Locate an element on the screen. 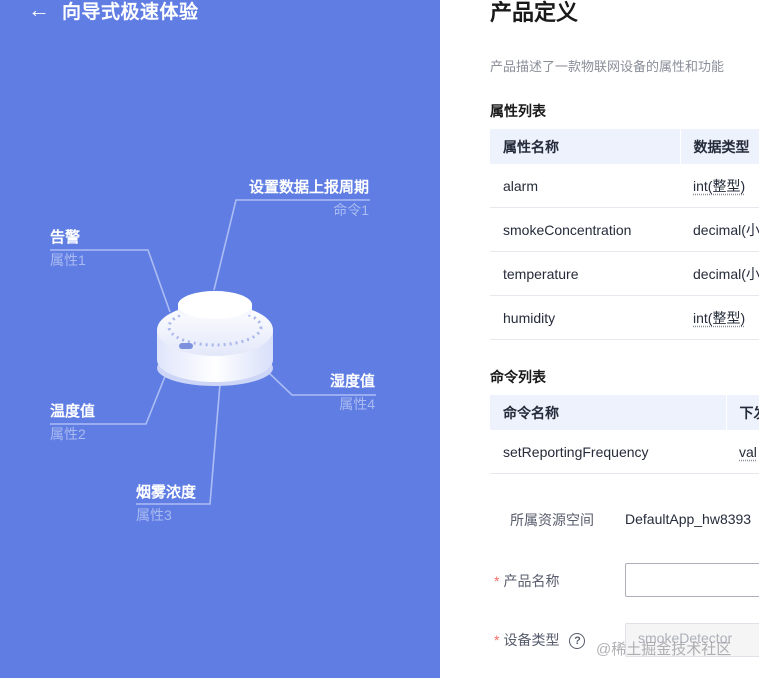 This screenshot has height=678, width=759. resource-space-value: DefaultApp_hw8393 is located at coordinates (688, 519).